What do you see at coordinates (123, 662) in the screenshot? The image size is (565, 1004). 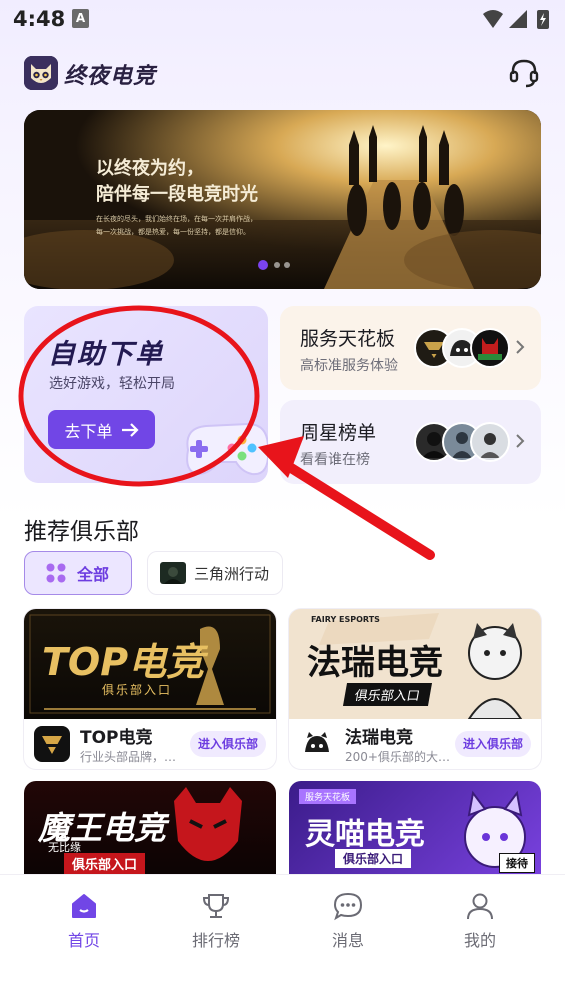 I see `club-cover-title: TOP电竞` at bounding box center [123, 662].